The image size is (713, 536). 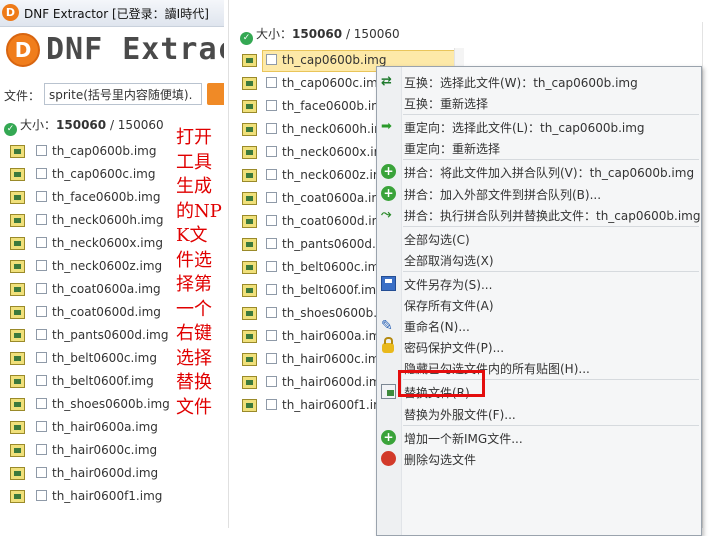 What do you see at coordinates (388, 283) in the screenshot?
I see `save-icon` at bounding box center [388, 283].